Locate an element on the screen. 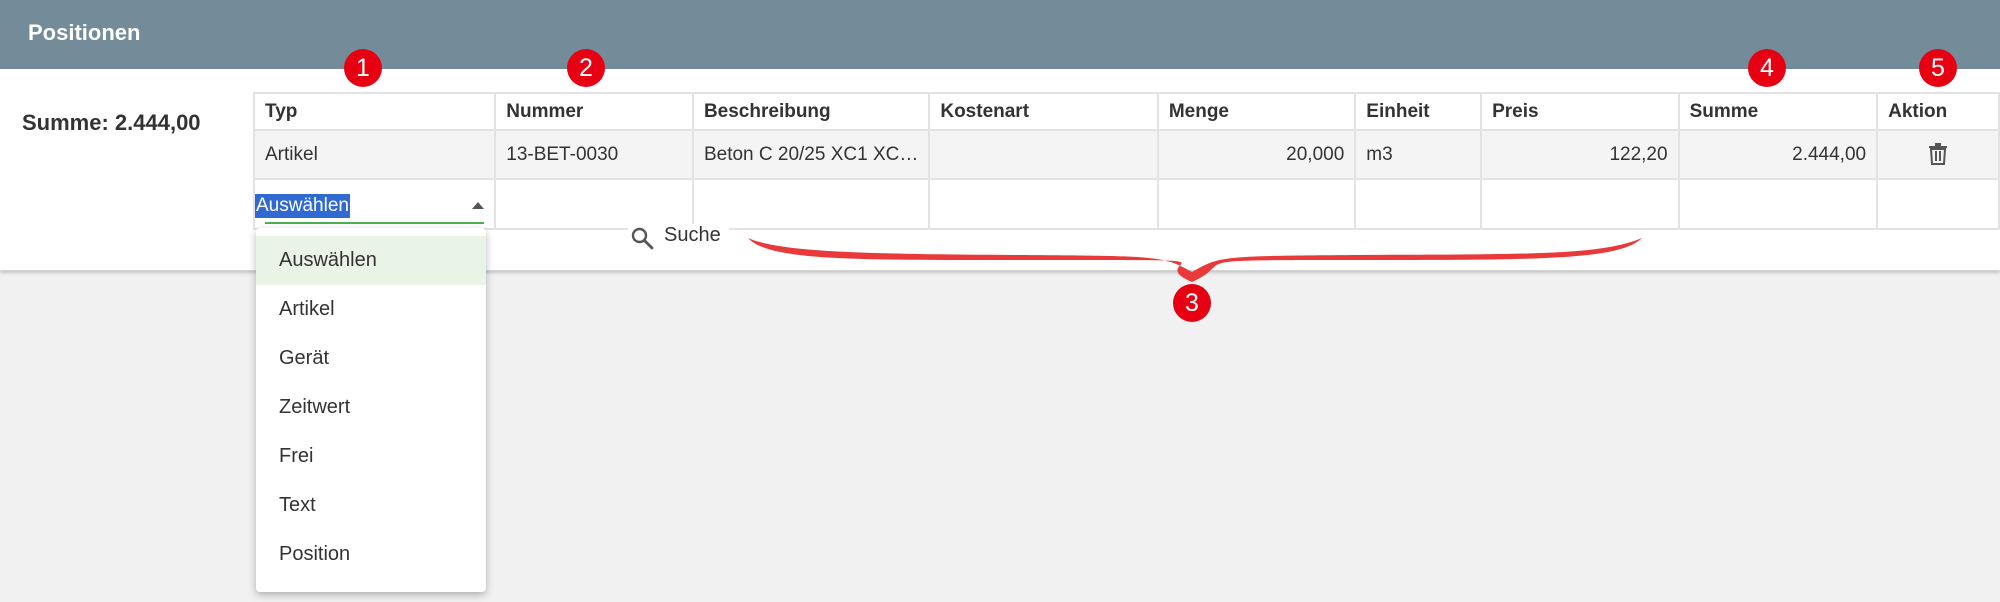  cell-preis: 122,20 is located at coordinates (1580, 154).